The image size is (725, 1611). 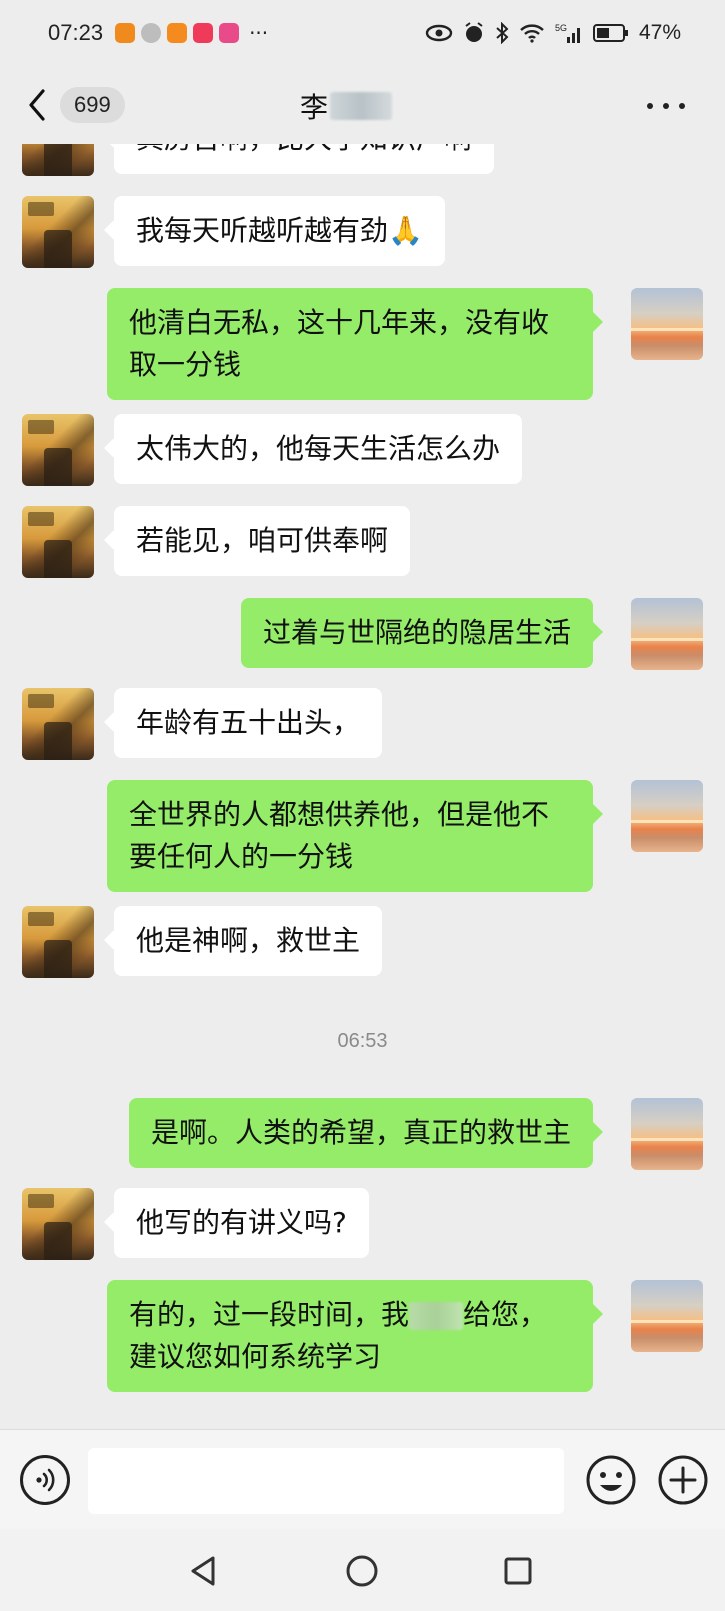 I want to click on voice-icon, so click(x=45, y=1480).